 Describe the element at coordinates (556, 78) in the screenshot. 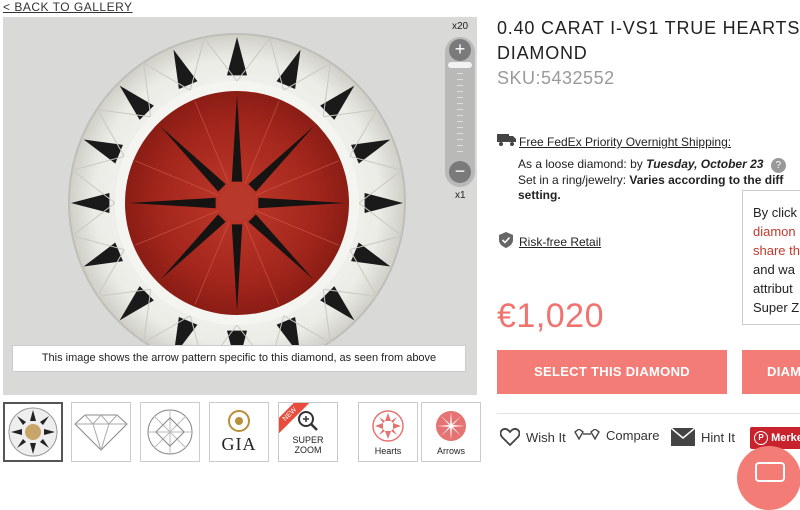

I see `product-sku: SKU:5432552` at that location.